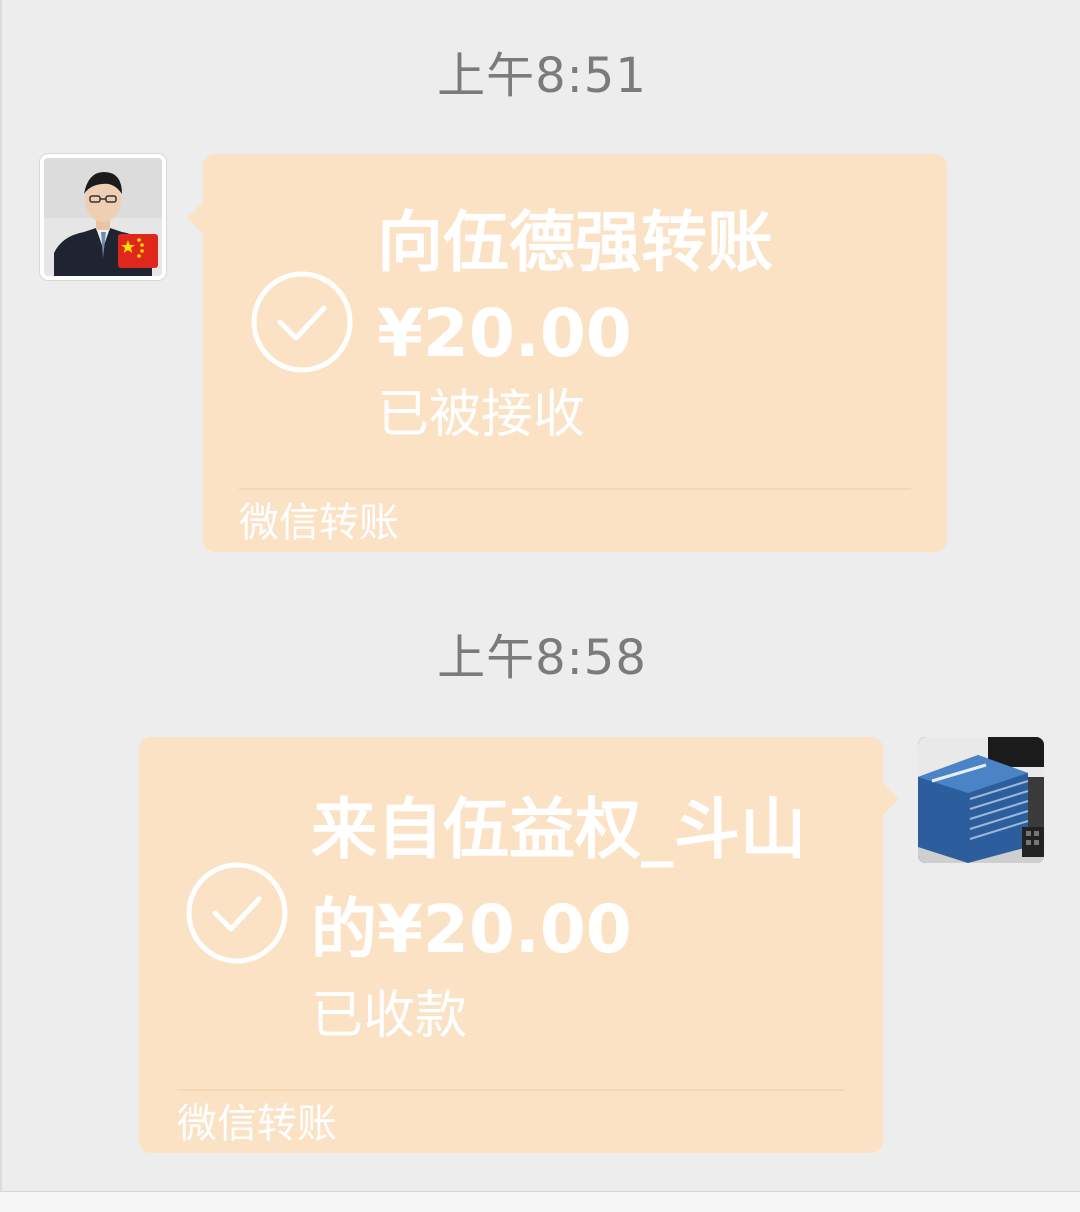  Describe the element at coordinates (575, 242) in the screenshot. I see `transfer-title: 向伍德强转账` at that location.